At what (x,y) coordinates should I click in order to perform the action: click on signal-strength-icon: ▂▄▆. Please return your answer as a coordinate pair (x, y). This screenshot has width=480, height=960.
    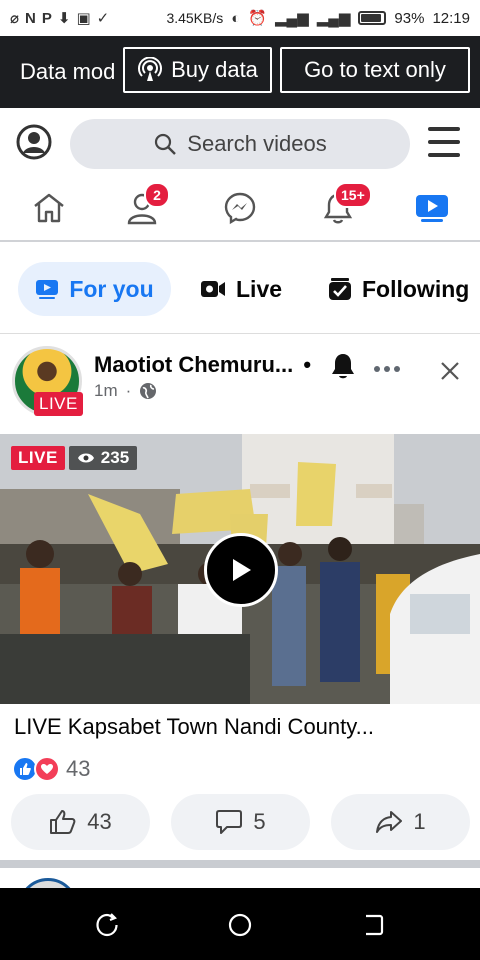
    Looking at the image, I should click on (292, 18).